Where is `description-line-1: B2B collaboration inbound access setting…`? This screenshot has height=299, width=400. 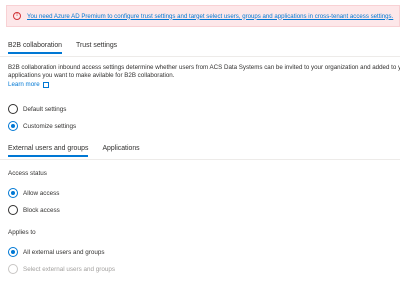
description-line-1: B2B collaboration inbound access setting… is located at coordinates (204, 67).